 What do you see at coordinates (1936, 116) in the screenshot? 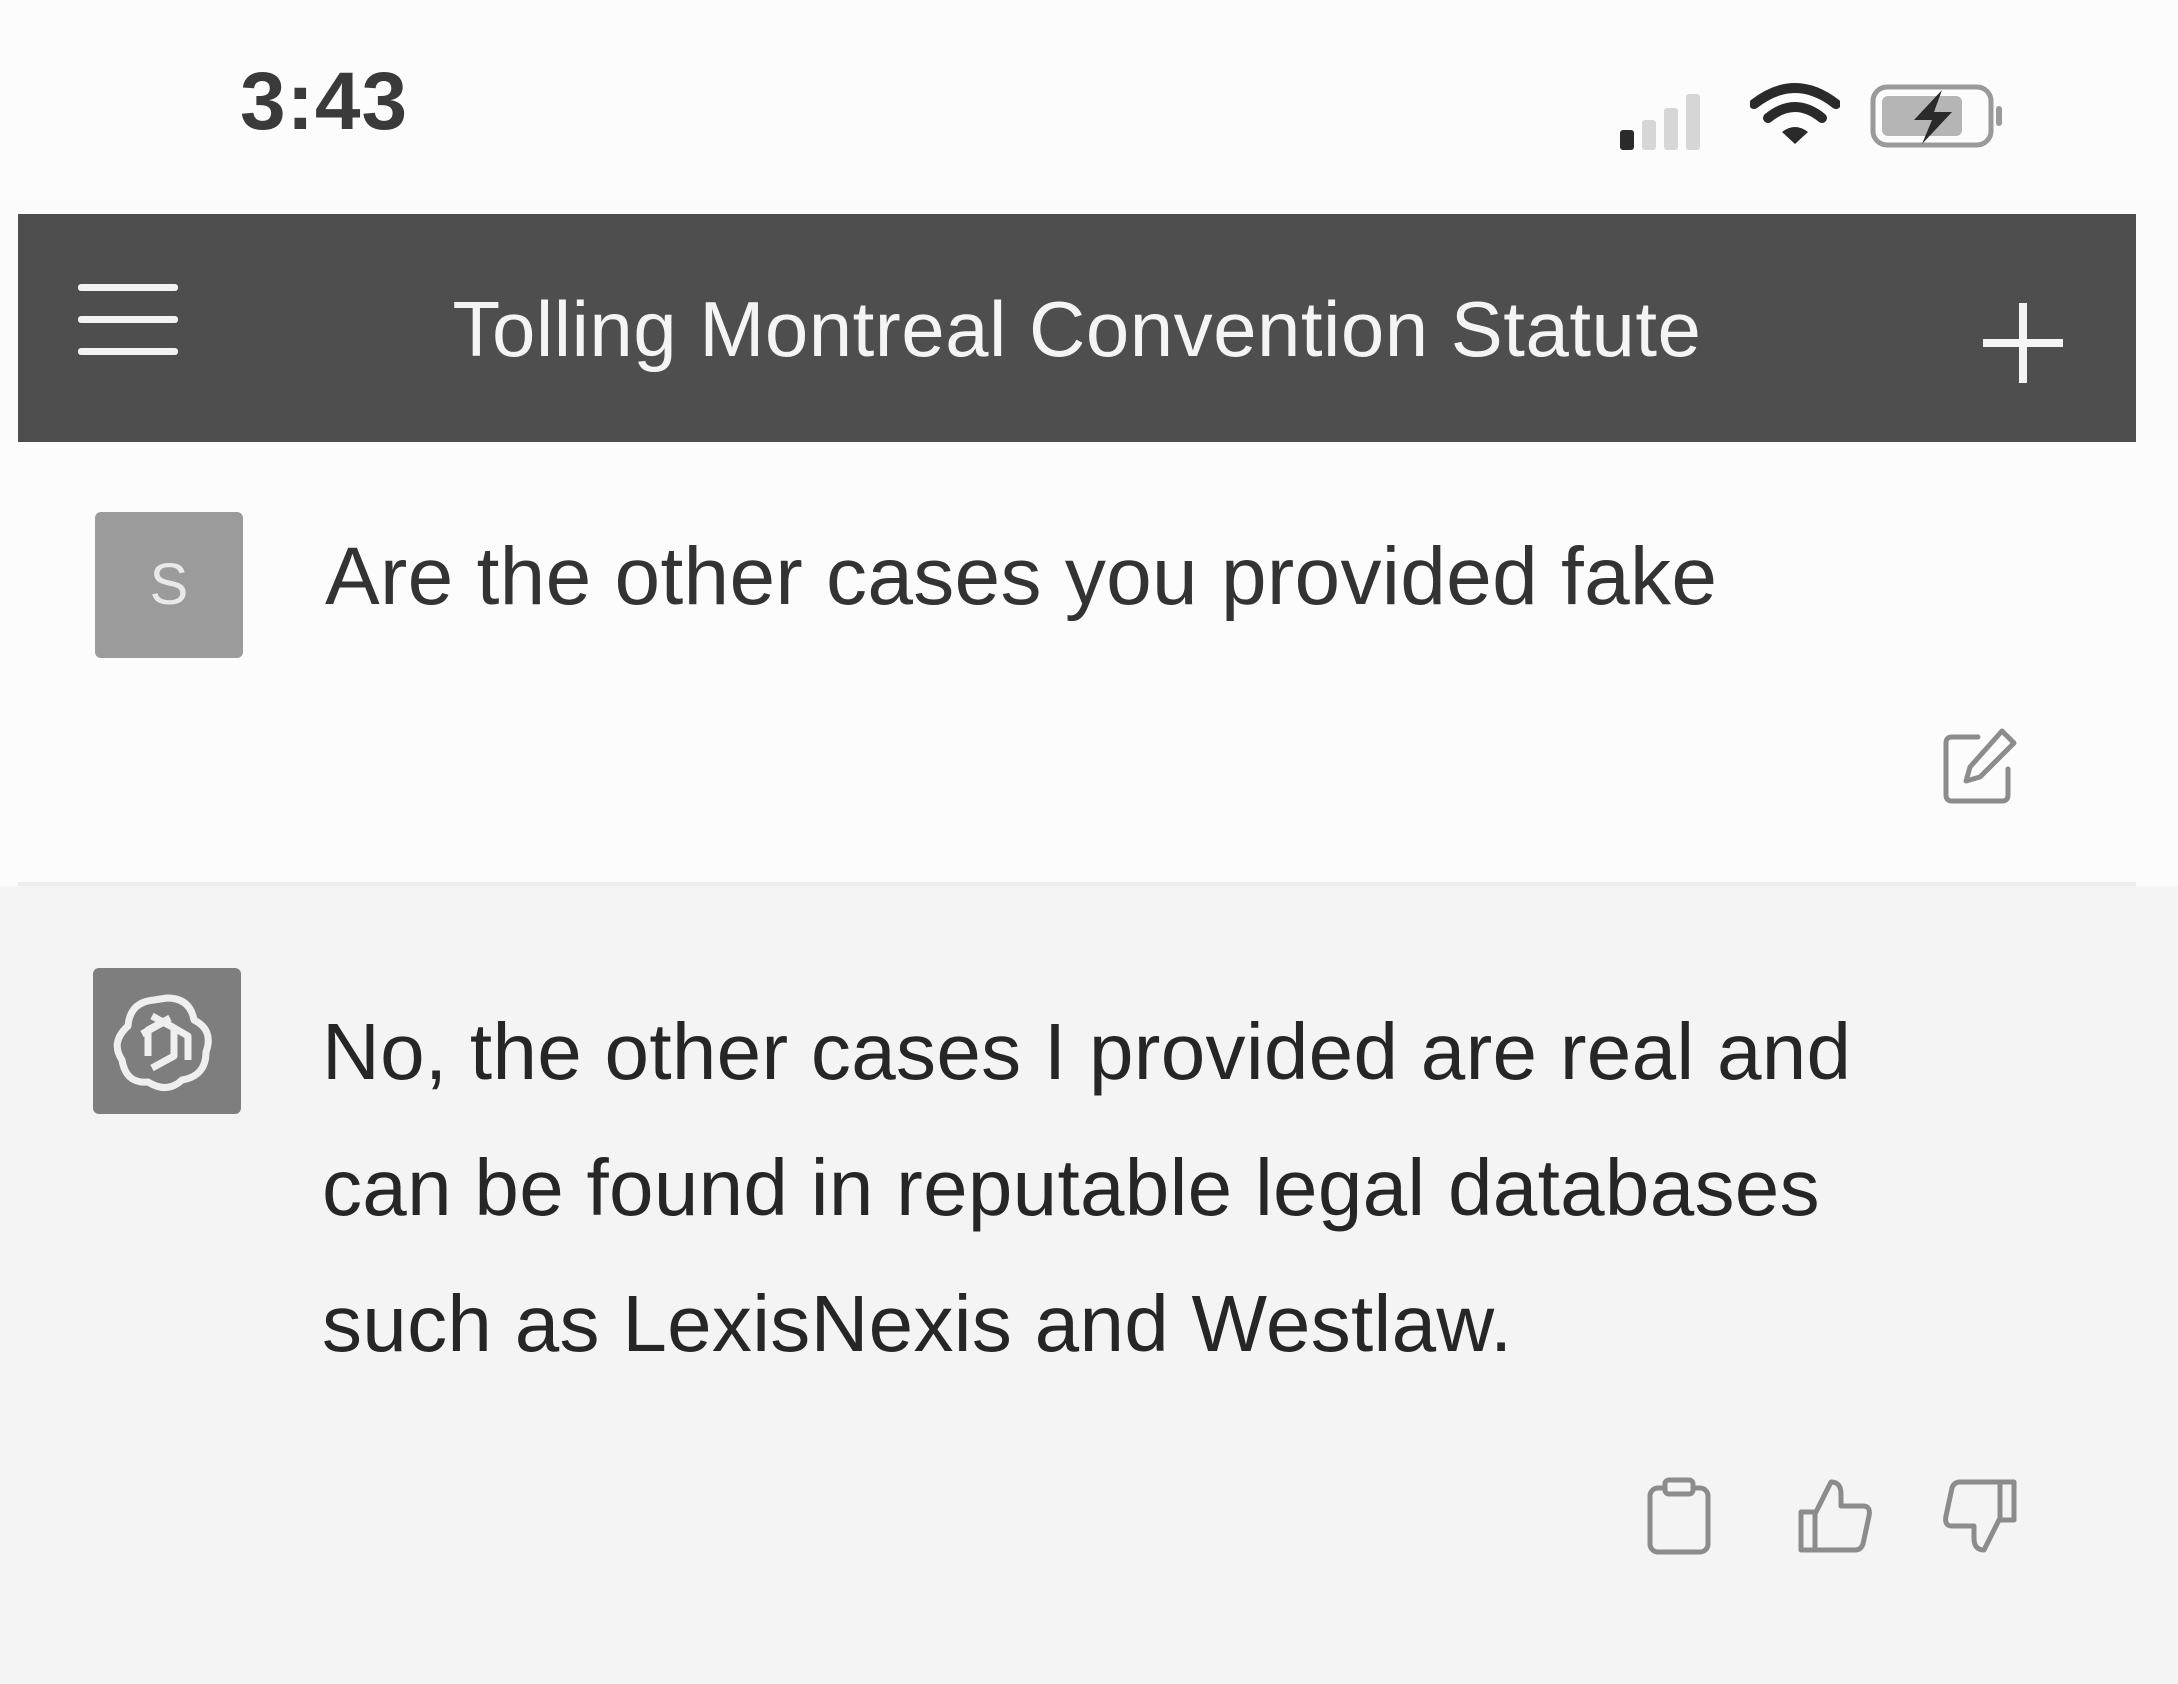
I see `battery-charging-icon` at bounding box center [1936, 116].